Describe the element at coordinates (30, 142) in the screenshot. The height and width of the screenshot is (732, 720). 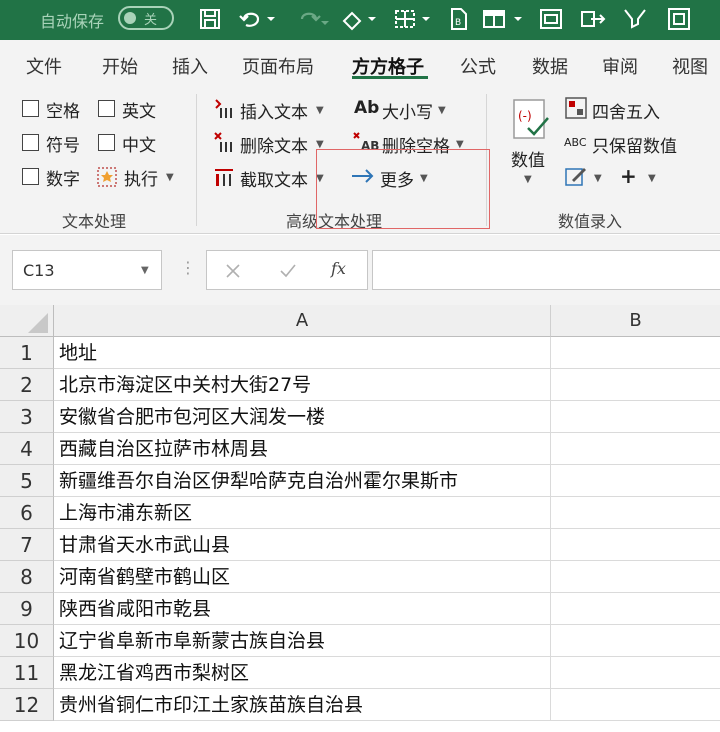
I see `checkbox-symbol` at that location.